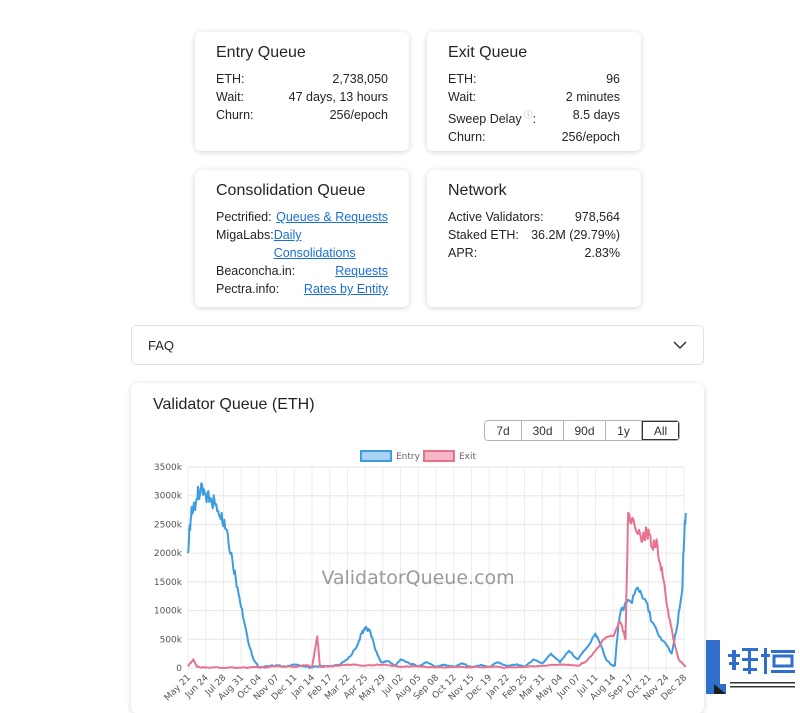 The height and width of the screenshot is (713, 800). I want to click on chart-legend: Entry Exit, so click(418, 456).